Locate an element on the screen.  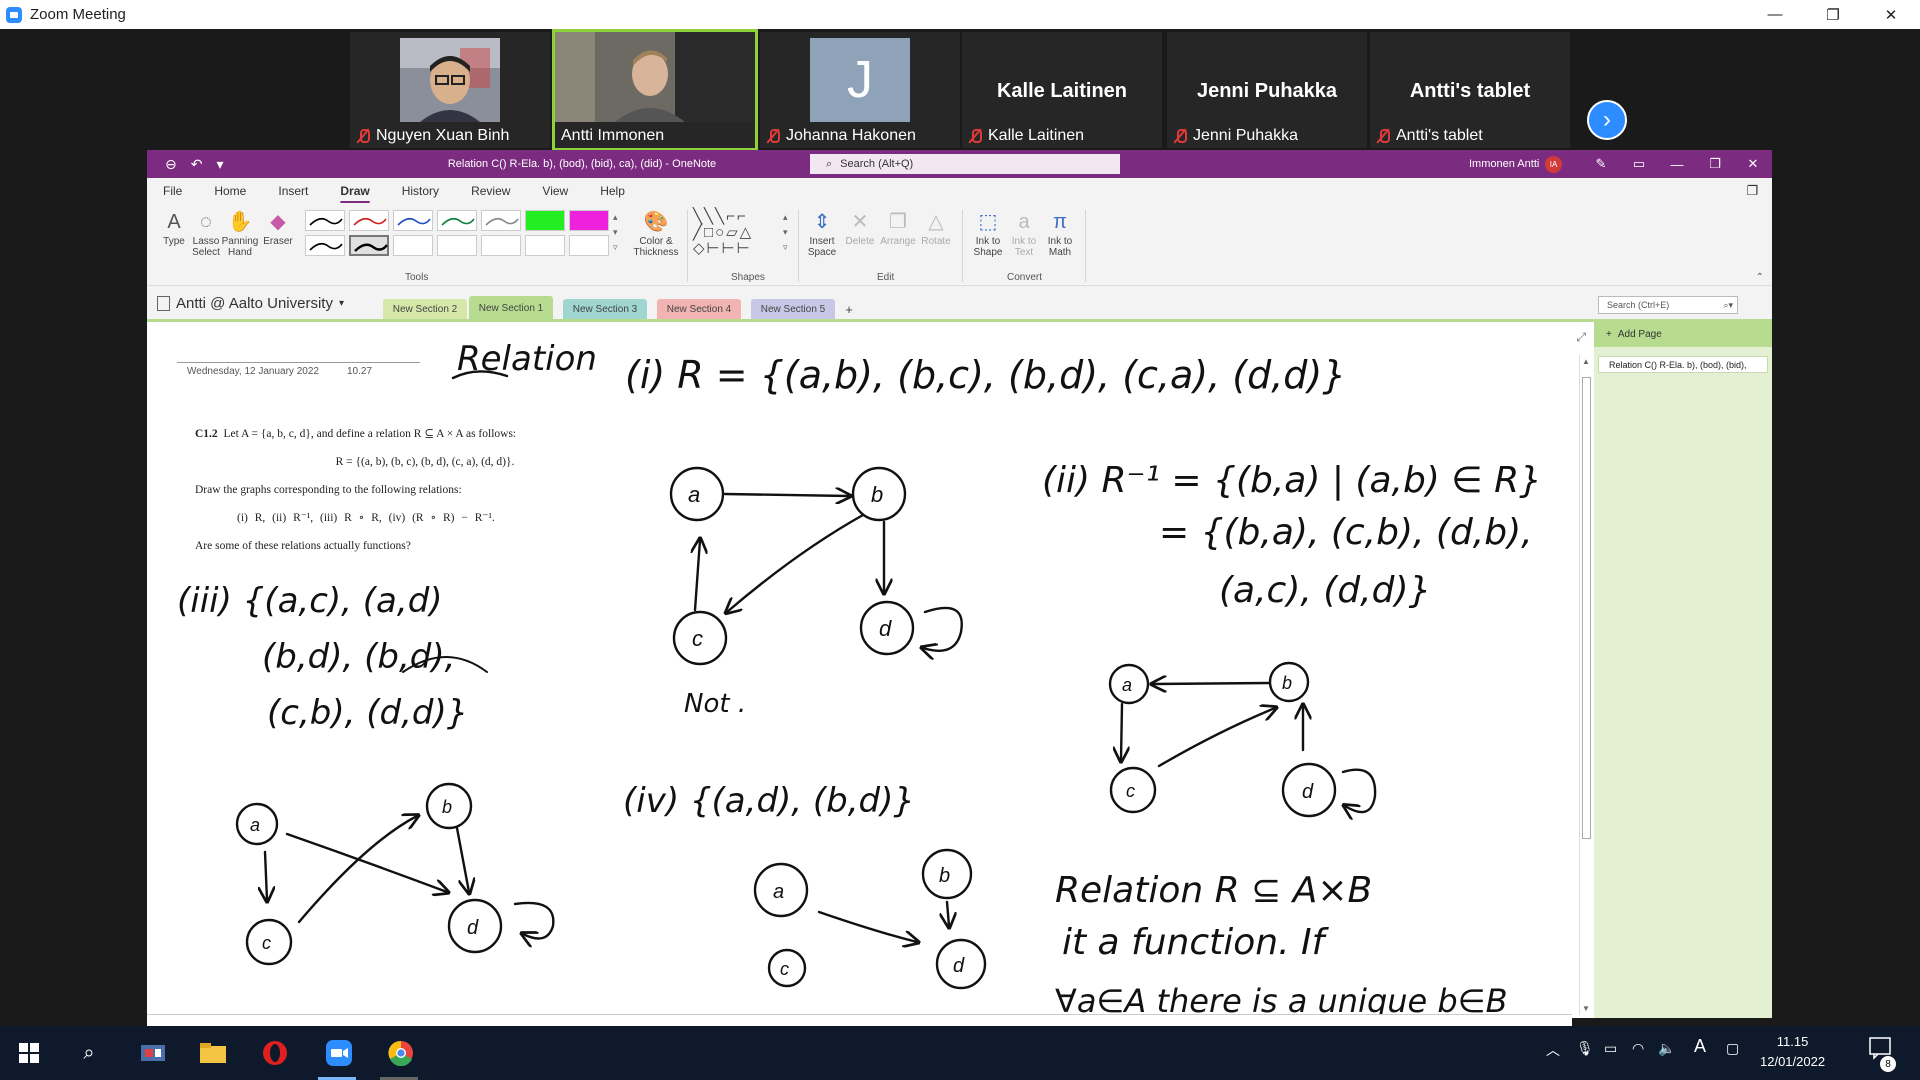
ribbon-display-icon: ▭ is located at coordinates (1639, 164).